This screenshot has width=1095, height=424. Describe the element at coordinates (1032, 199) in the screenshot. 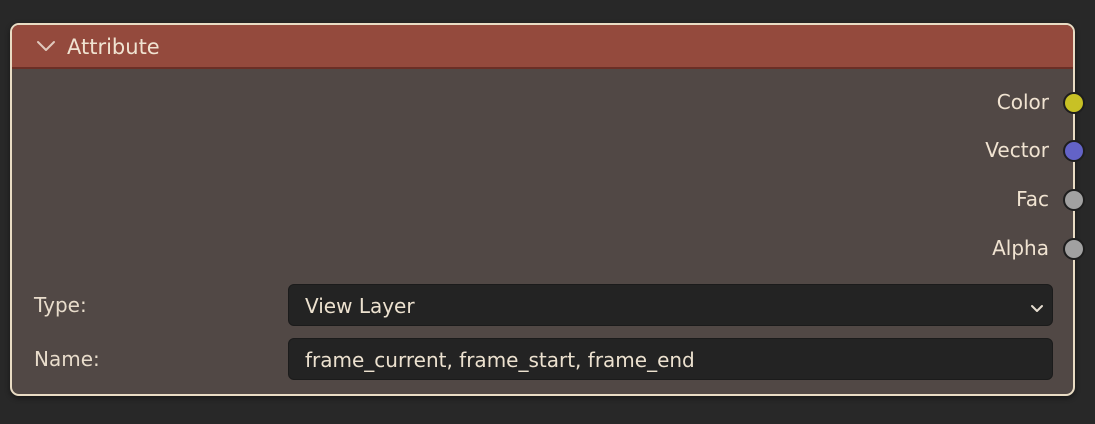

I see `output-label-fac: Fac` at that location.